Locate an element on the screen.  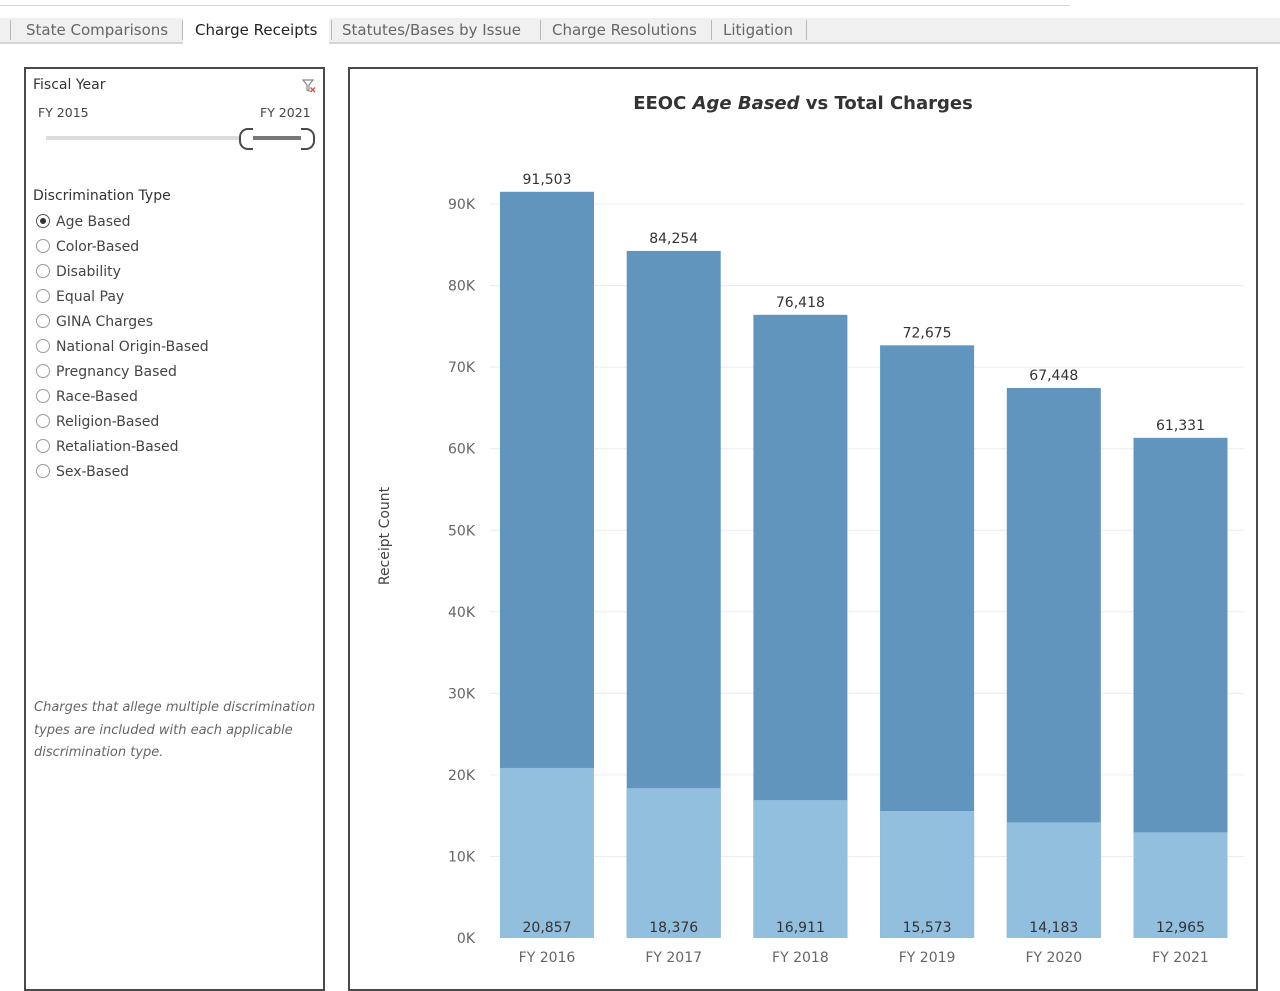
y-tick-label: 70K is located at coordinates (462, 368).